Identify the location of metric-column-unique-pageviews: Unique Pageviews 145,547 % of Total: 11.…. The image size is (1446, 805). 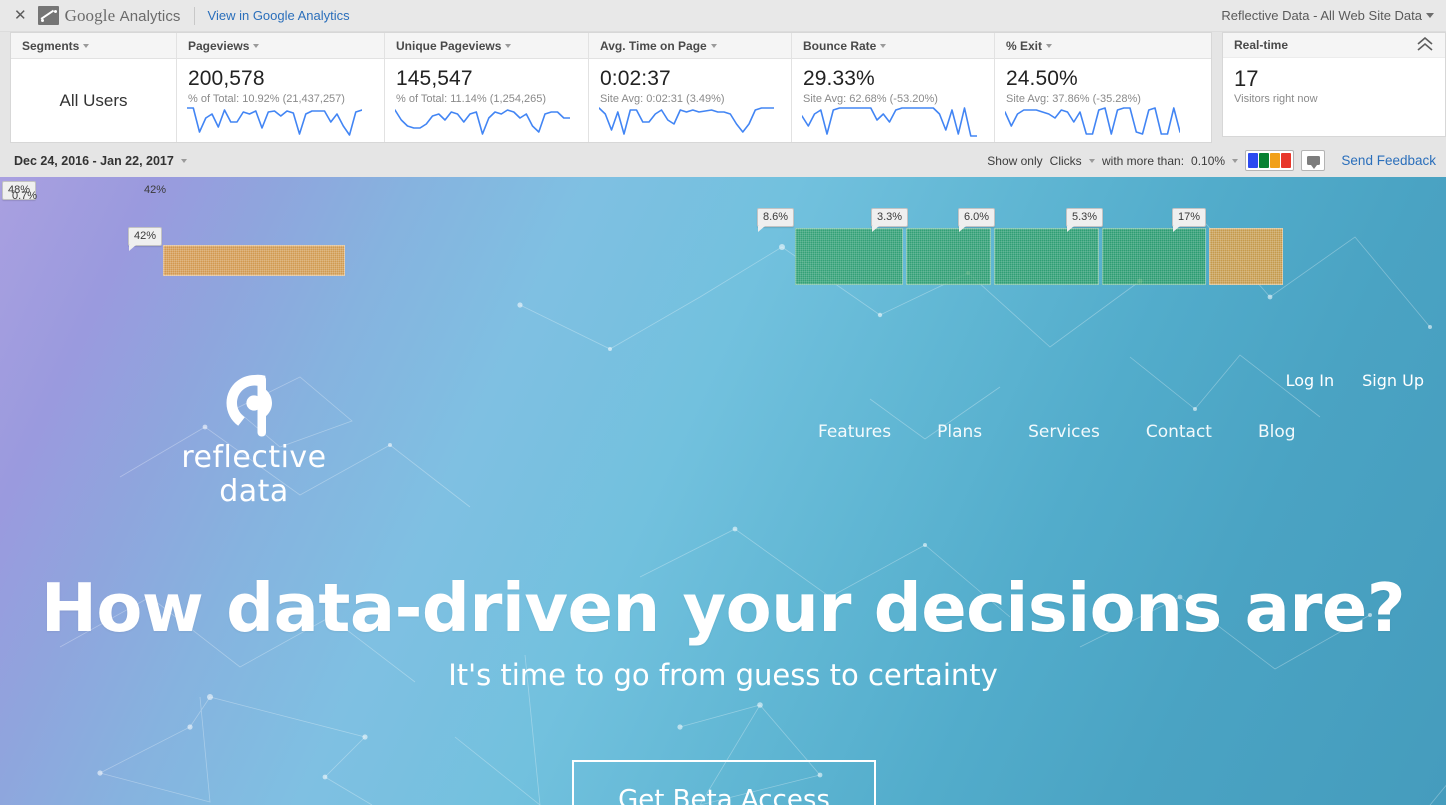
(487, 87).